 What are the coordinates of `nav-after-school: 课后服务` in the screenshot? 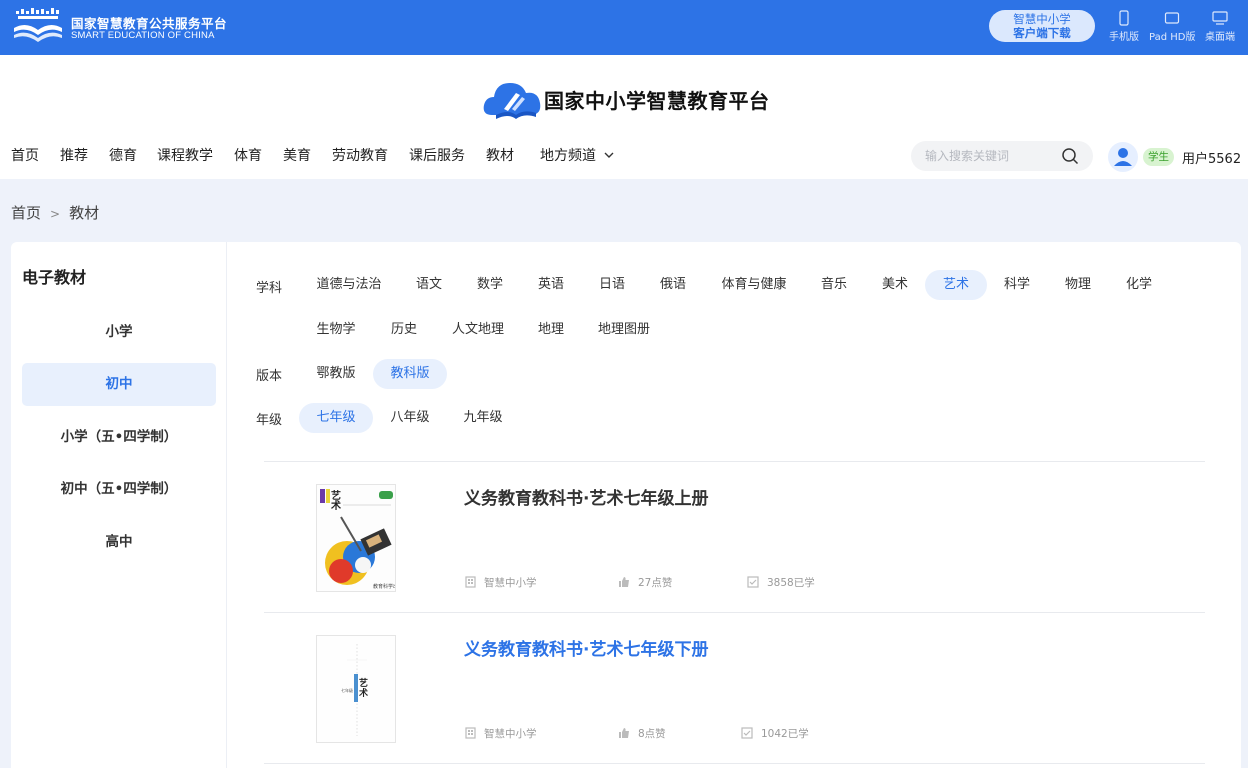 It's located at (437, 155).